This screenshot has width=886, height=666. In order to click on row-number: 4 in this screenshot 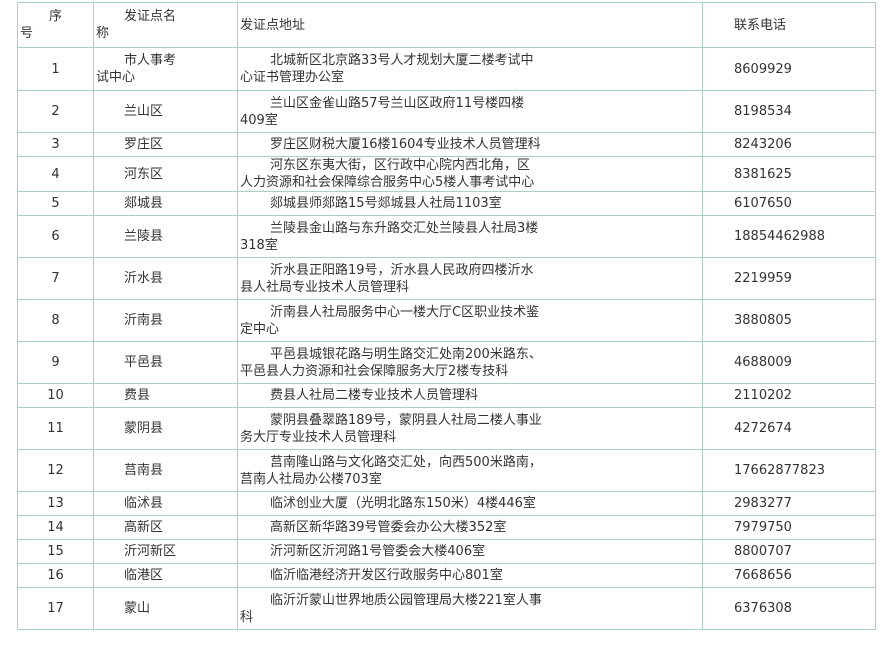, I will do `click(55, 174)`.